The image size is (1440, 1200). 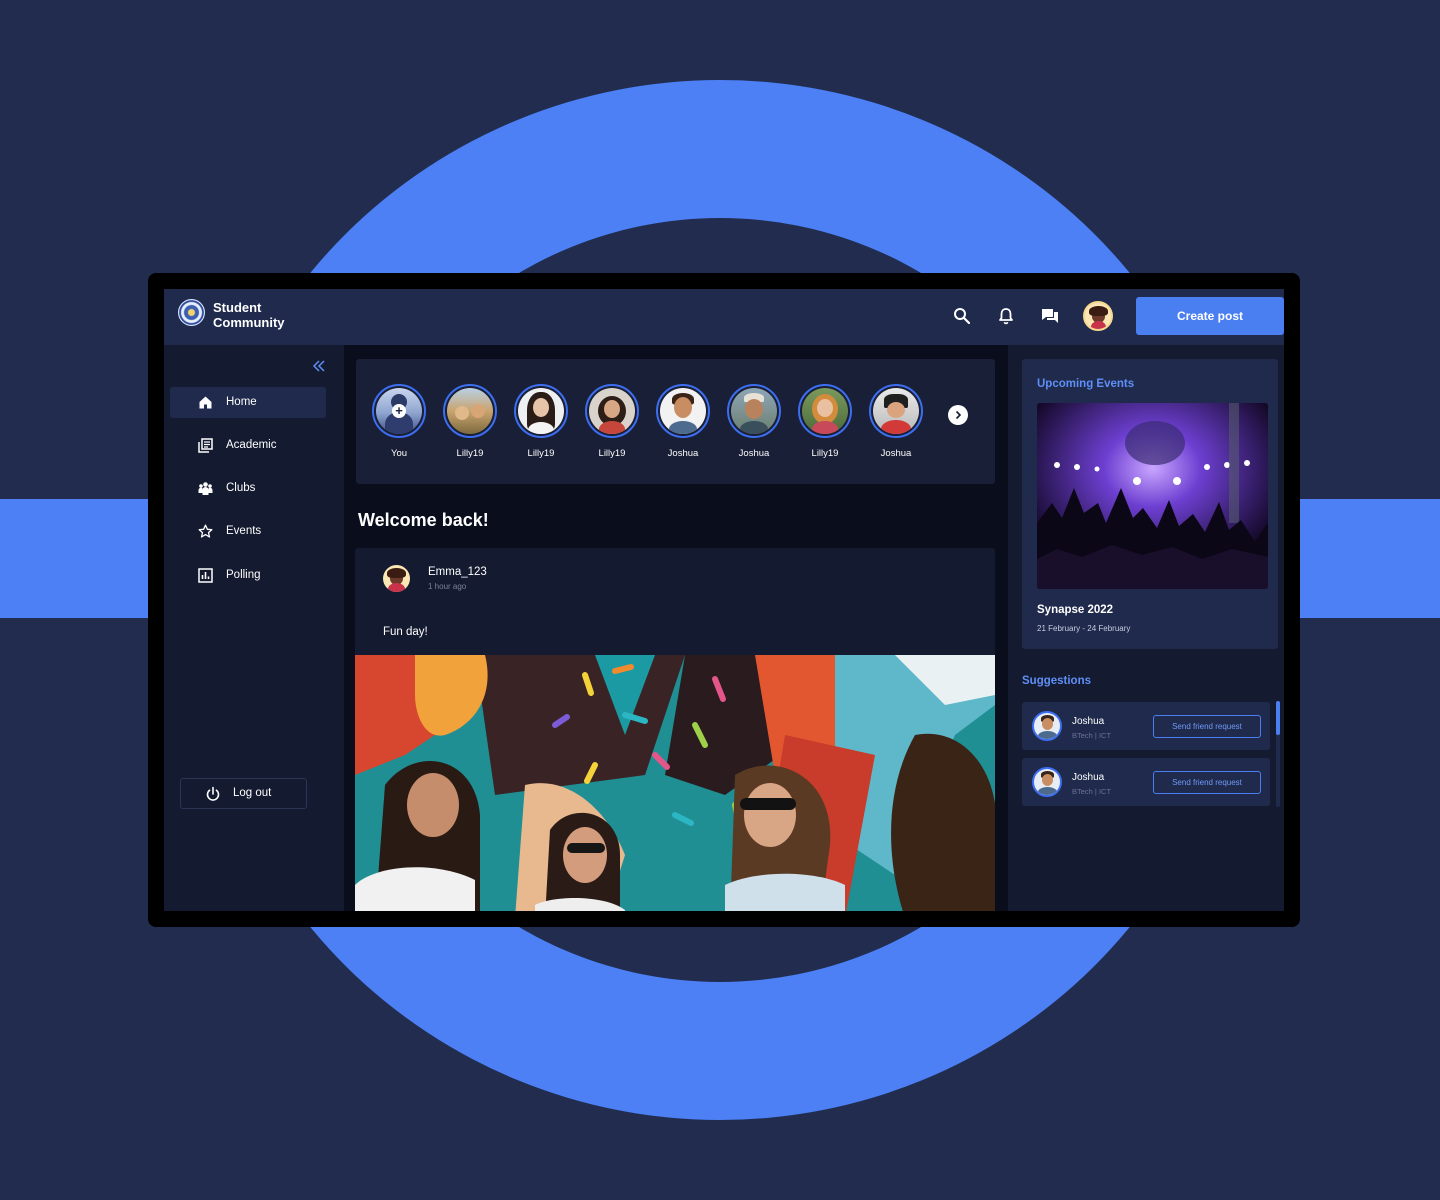 What do you see at coordinates (244, 531) in the screenshot?
I see `sidebar-item-label: Events` at bounding box center [244, 531].